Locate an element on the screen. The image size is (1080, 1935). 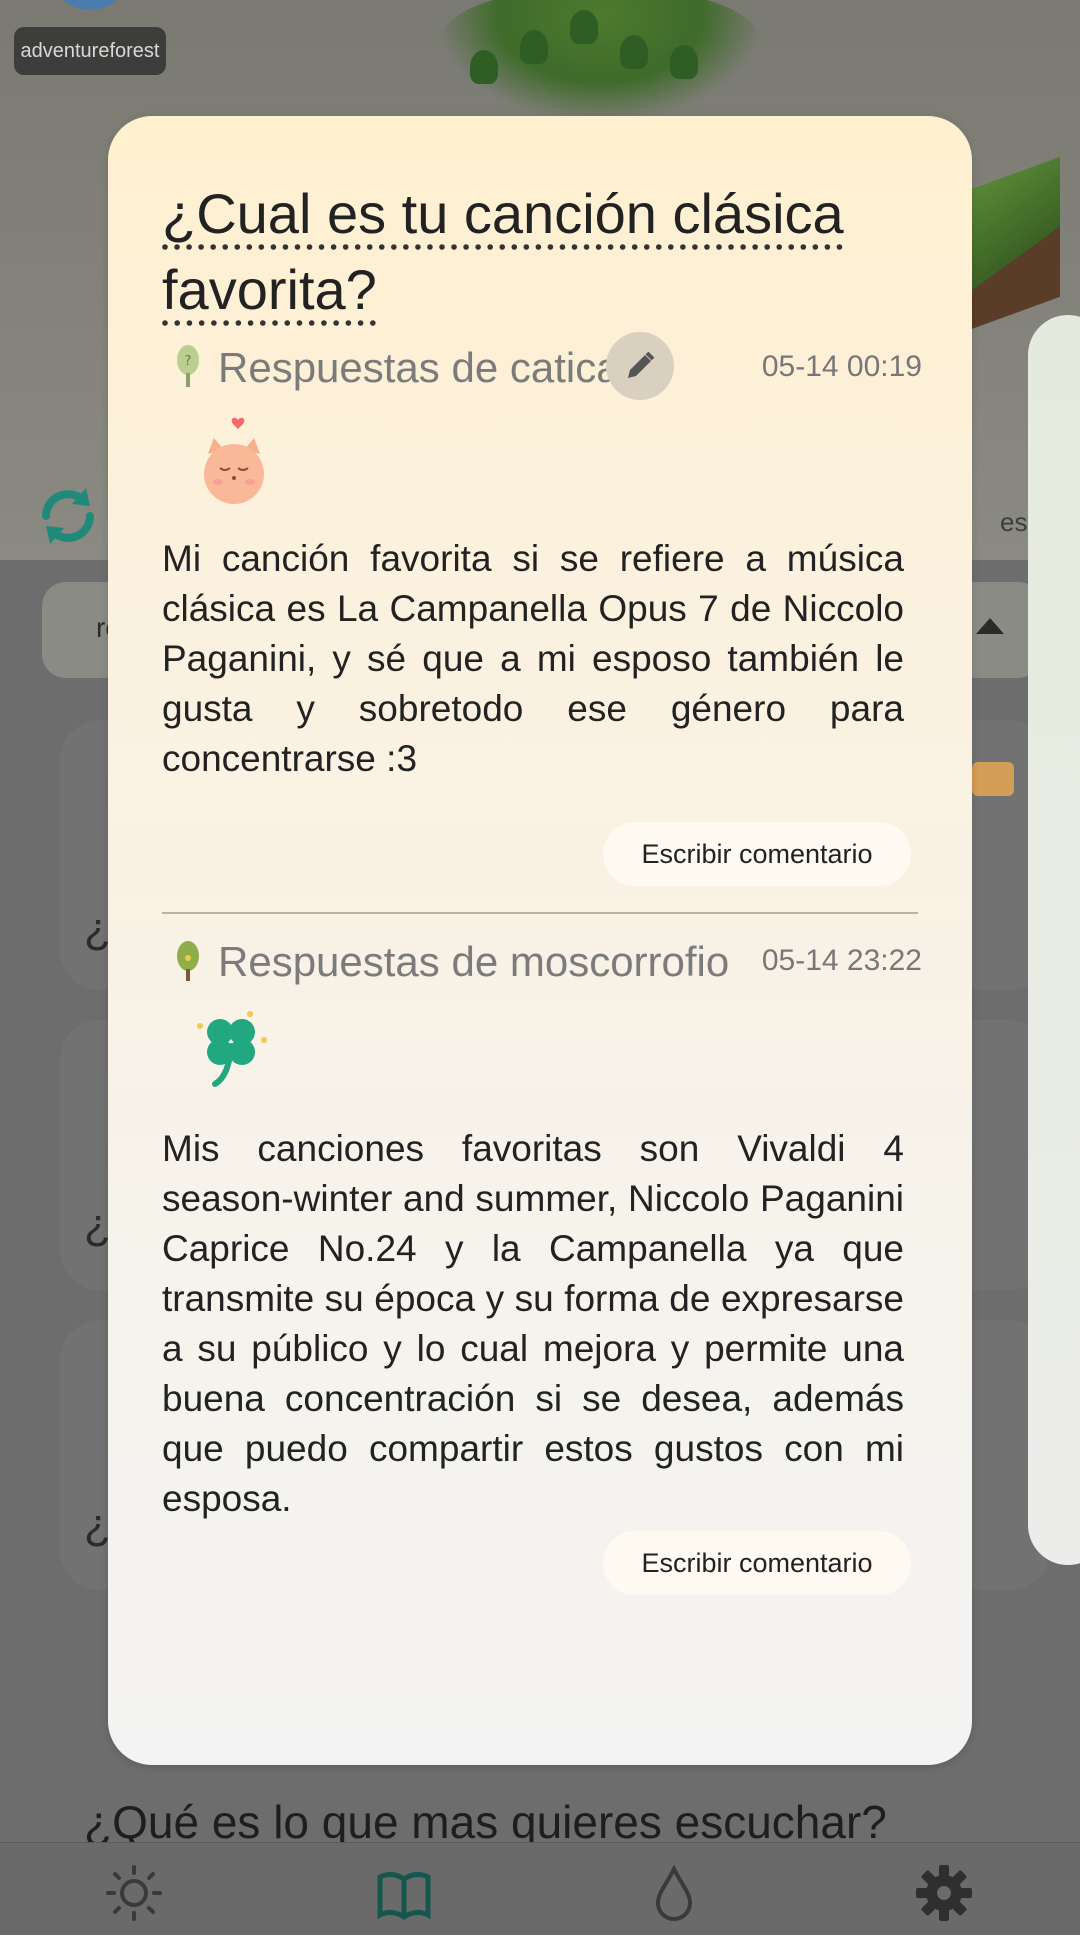
tree-icon: ? is located at coordinates (188, 366).